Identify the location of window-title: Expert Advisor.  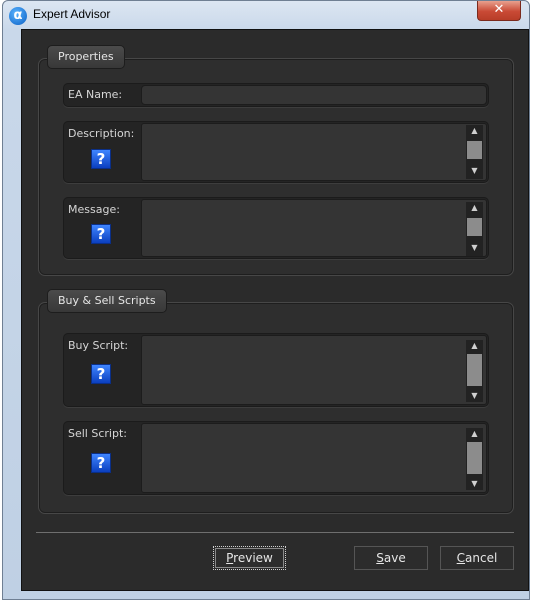
(72, 14).